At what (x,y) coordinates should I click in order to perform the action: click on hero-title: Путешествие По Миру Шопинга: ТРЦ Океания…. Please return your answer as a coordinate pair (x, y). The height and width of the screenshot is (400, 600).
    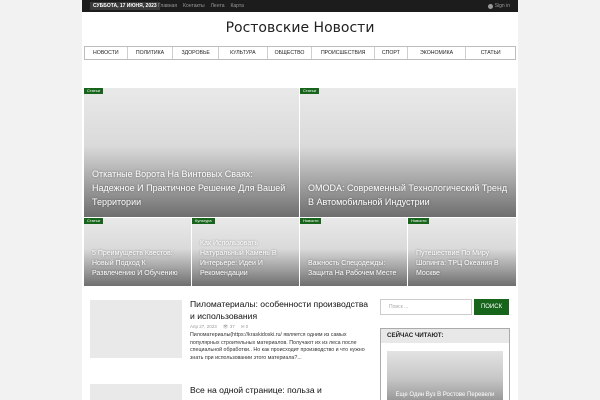
    Looking at the image, I should click on (463, 264).